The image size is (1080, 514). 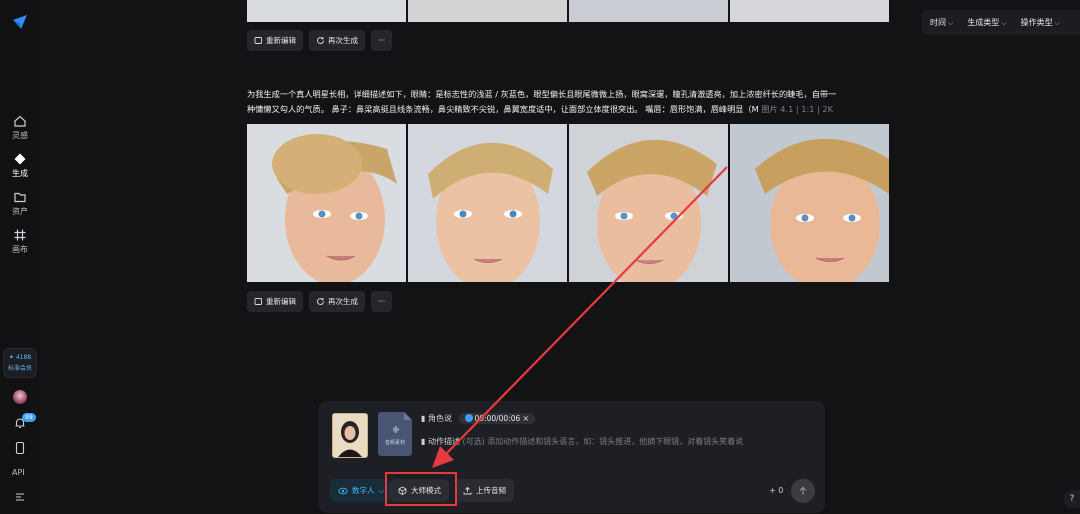 I want to click on credits-count: 4188, so click(x=23, y=357).